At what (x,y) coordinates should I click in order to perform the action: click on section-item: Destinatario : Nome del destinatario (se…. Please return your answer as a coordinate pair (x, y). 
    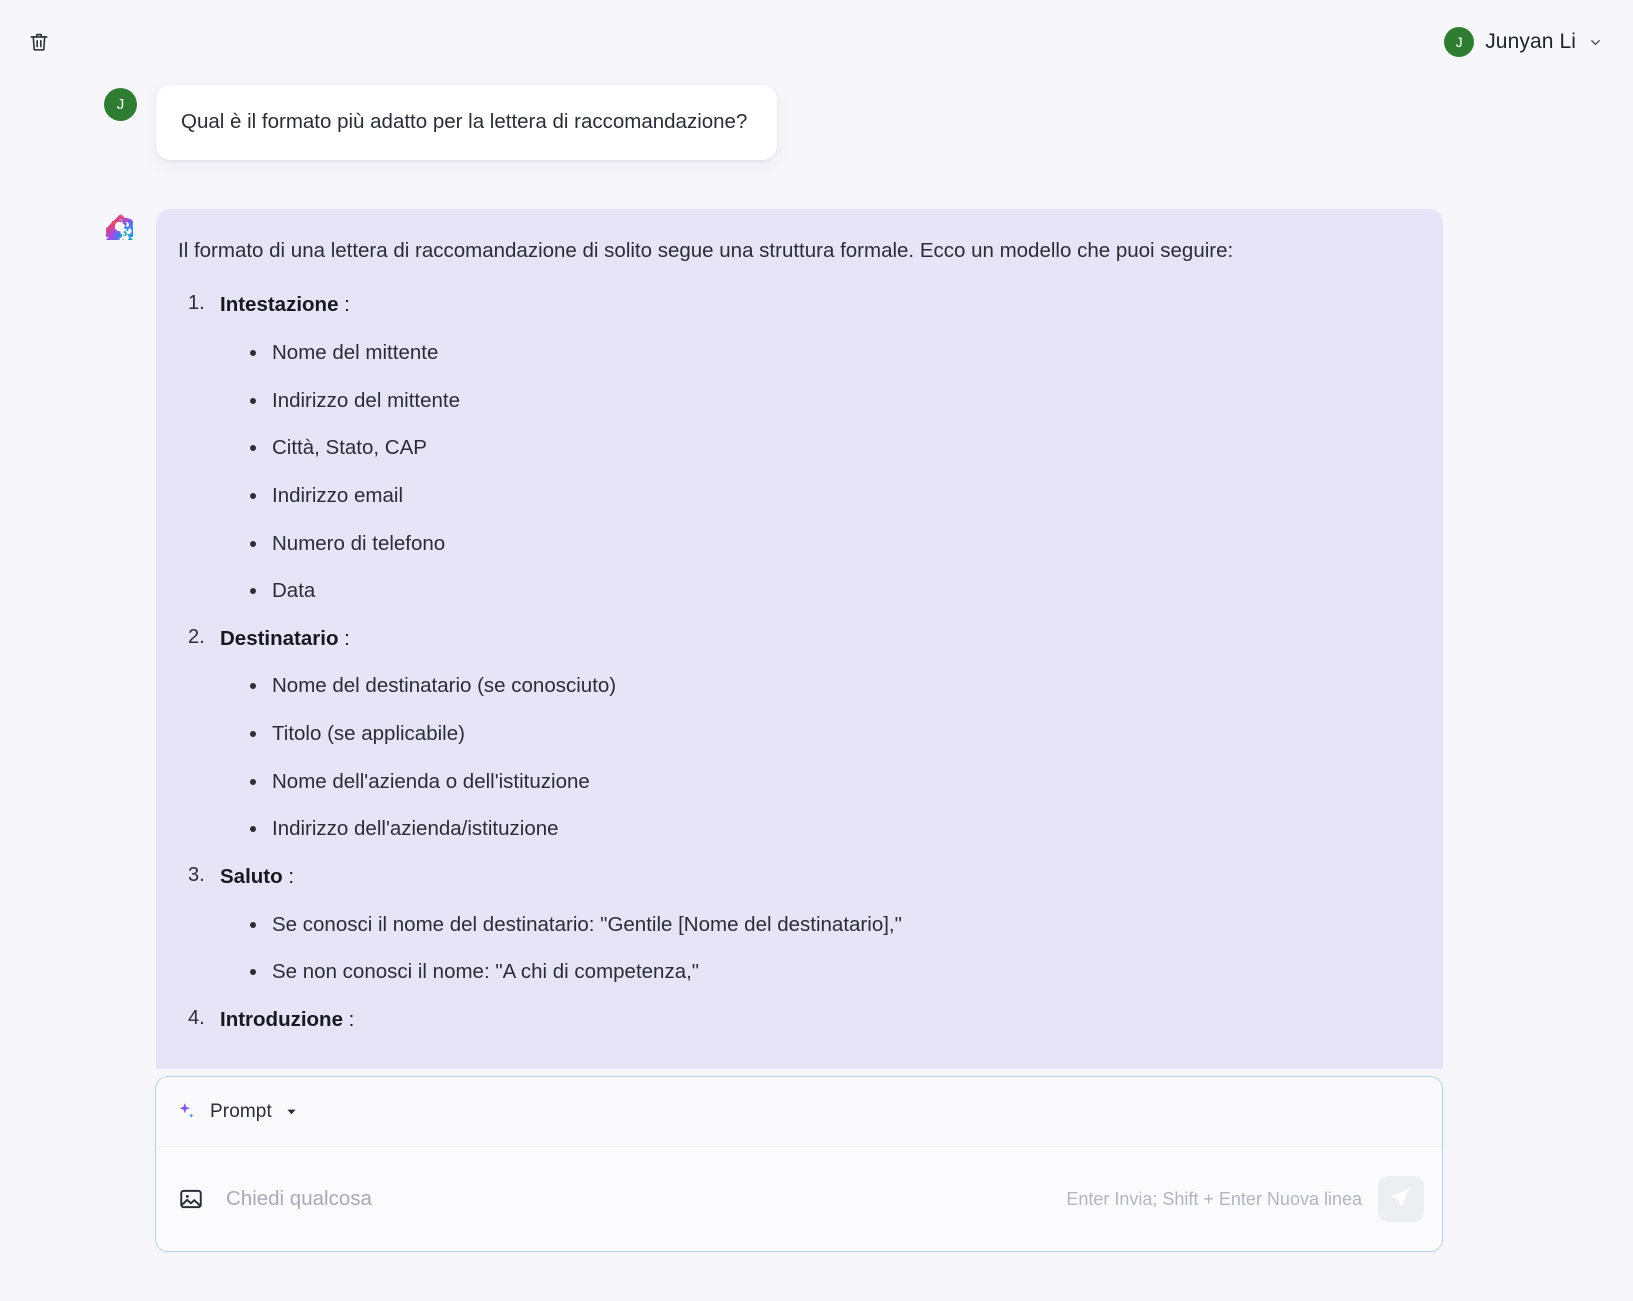
    Looking at the image, I should click on (793, 734).